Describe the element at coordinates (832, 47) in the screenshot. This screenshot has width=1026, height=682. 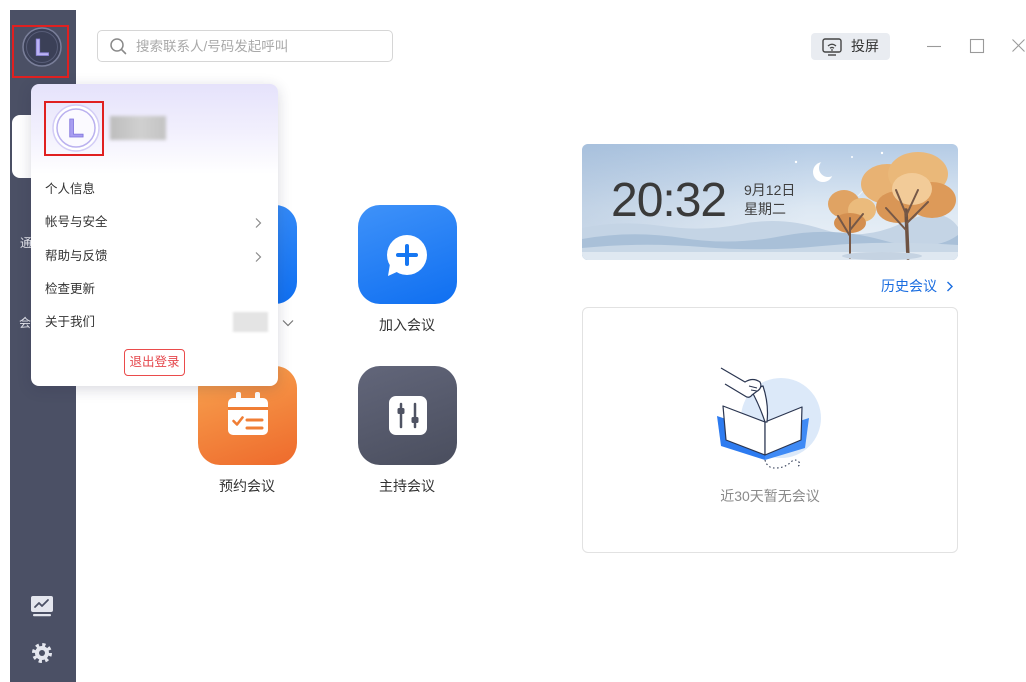
I see `screen-cast-icon` at that location.